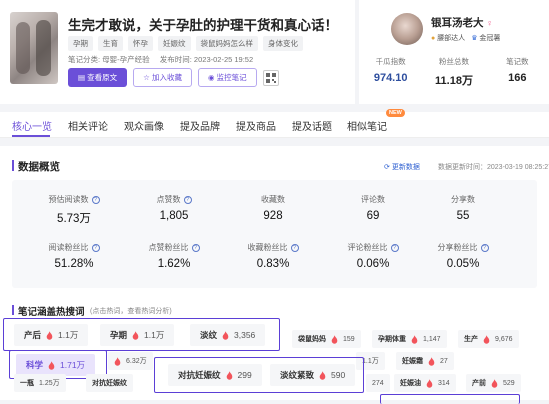 This screenshot has width=549, height=404. I want to click on star-icon: ☆, so click(147, 77).